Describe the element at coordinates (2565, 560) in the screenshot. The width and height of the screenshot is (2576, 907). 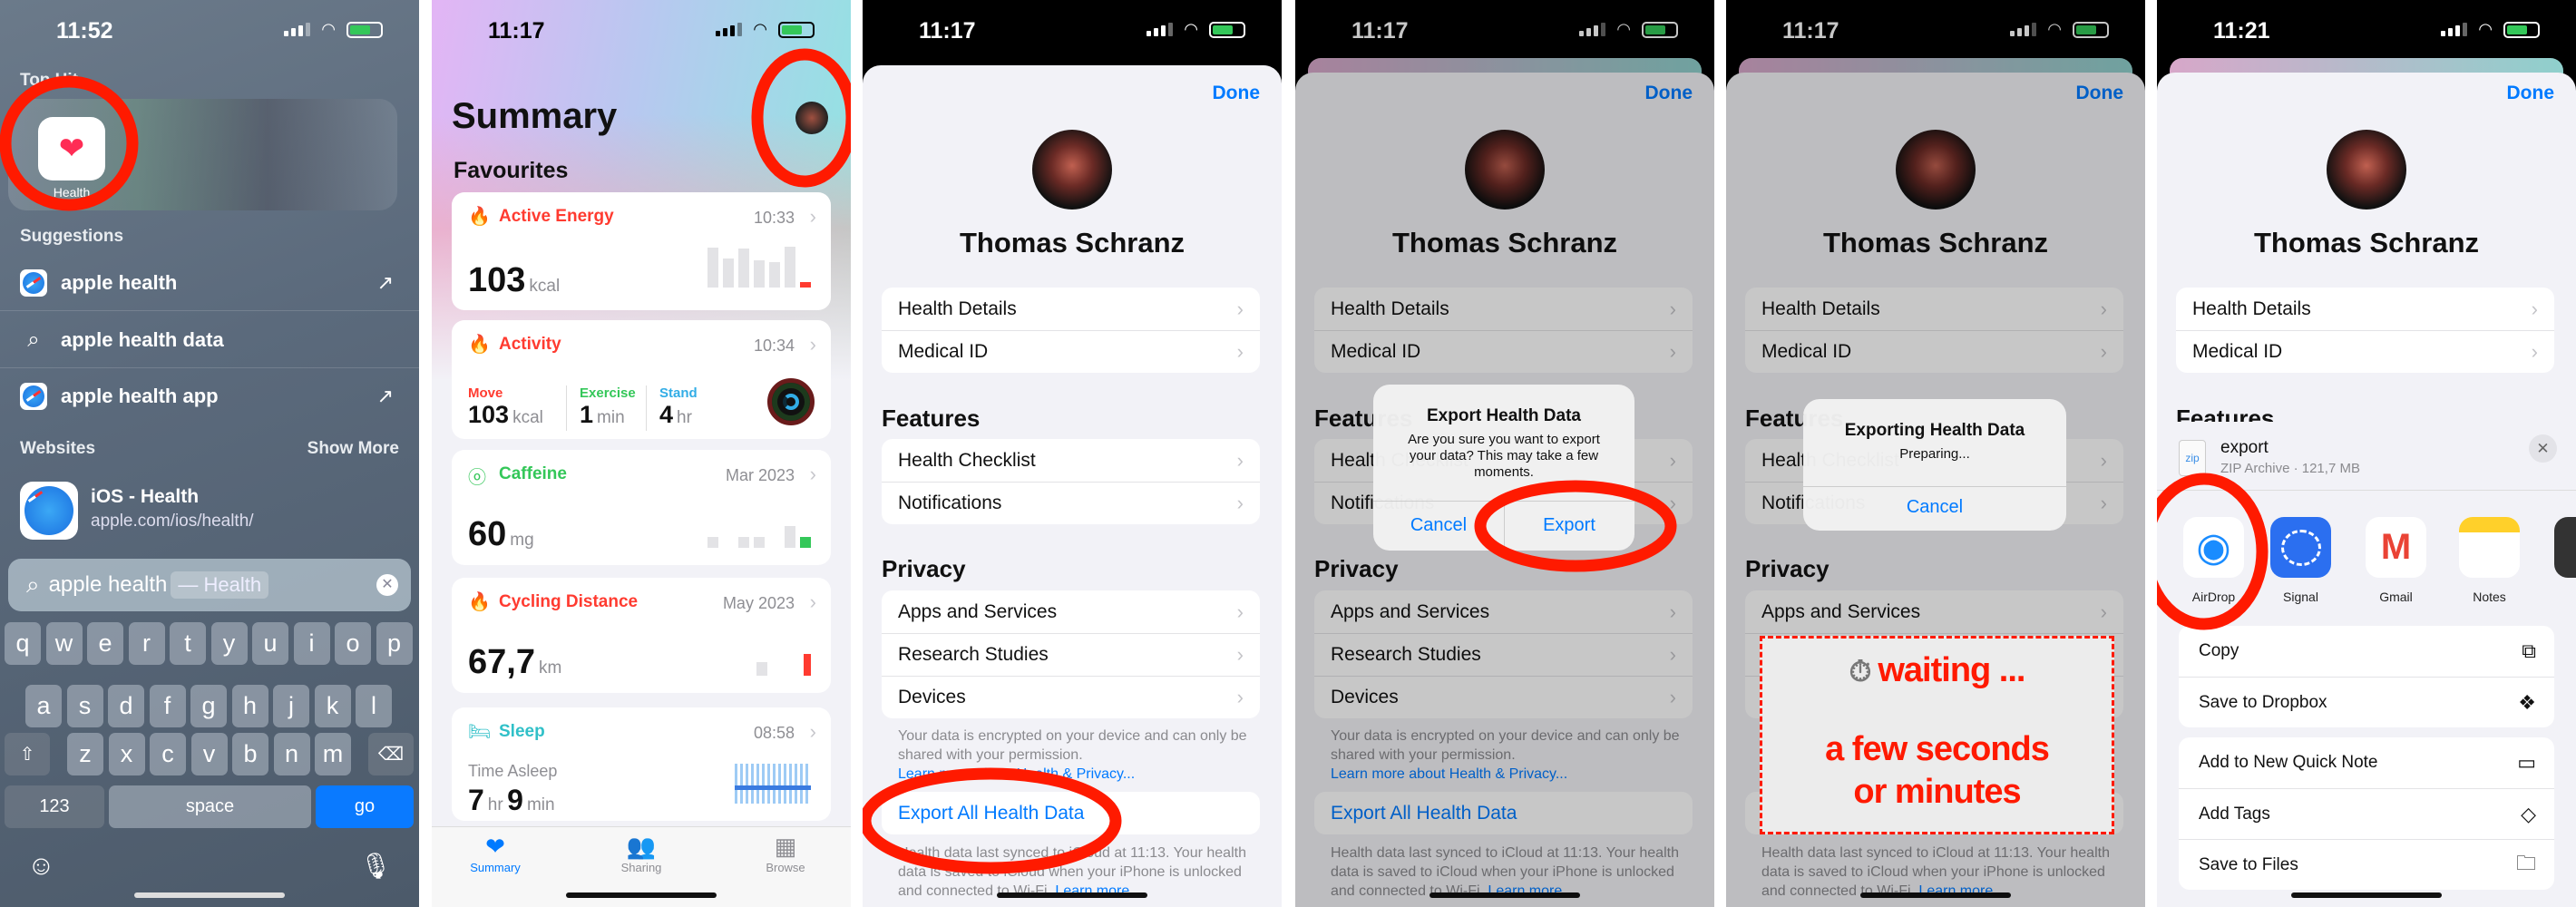
I see `share-app-jo: Jo` at that location.